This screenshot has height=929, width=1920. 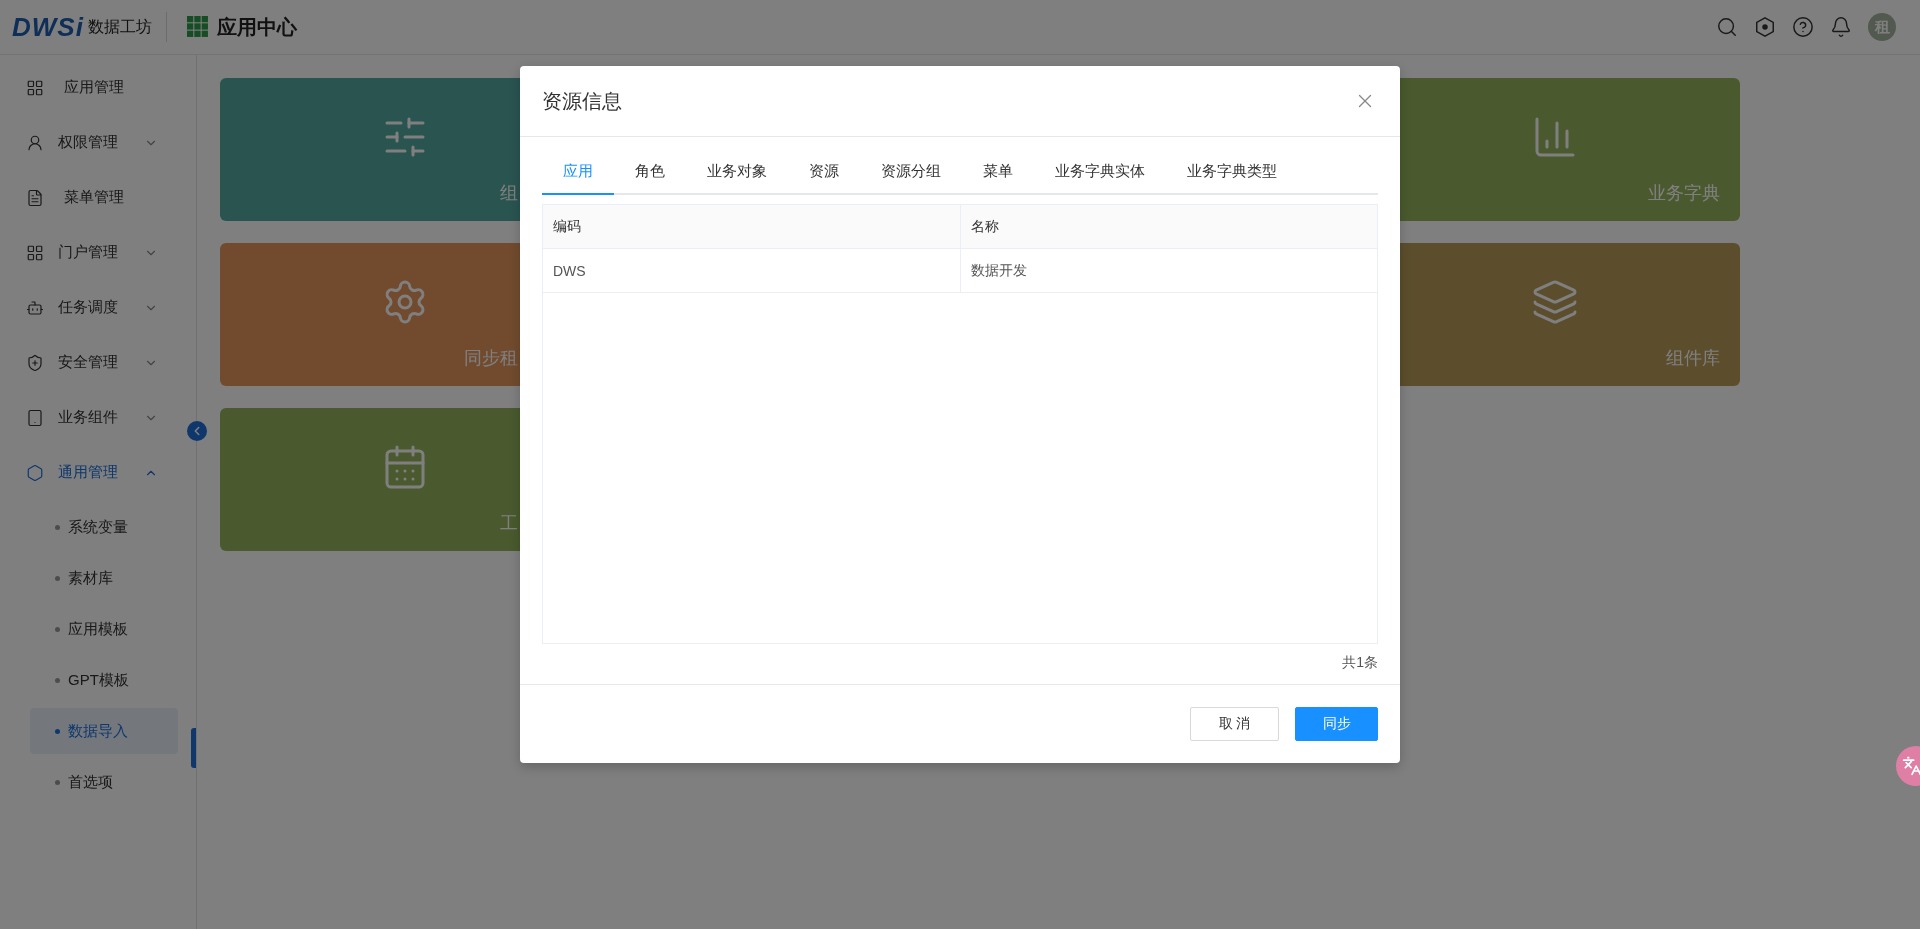 I want to click on sidebar-item: 通用管理, so click(x=98, y=472).